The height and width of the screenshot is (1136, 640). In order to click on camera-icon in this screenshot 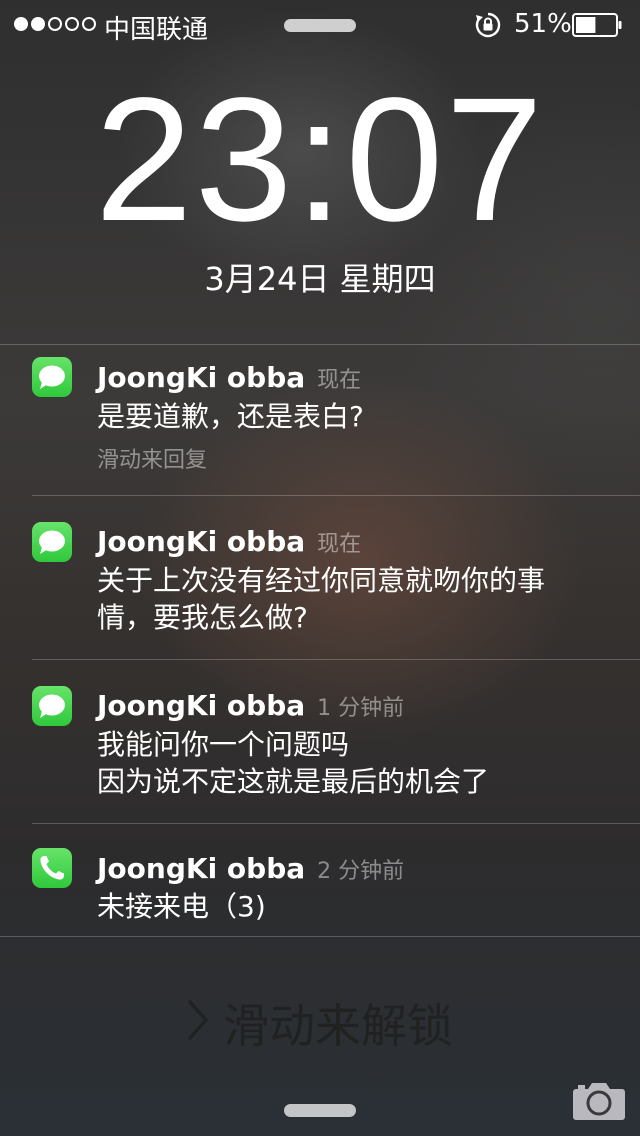, I will do `click(599, 1100)`.